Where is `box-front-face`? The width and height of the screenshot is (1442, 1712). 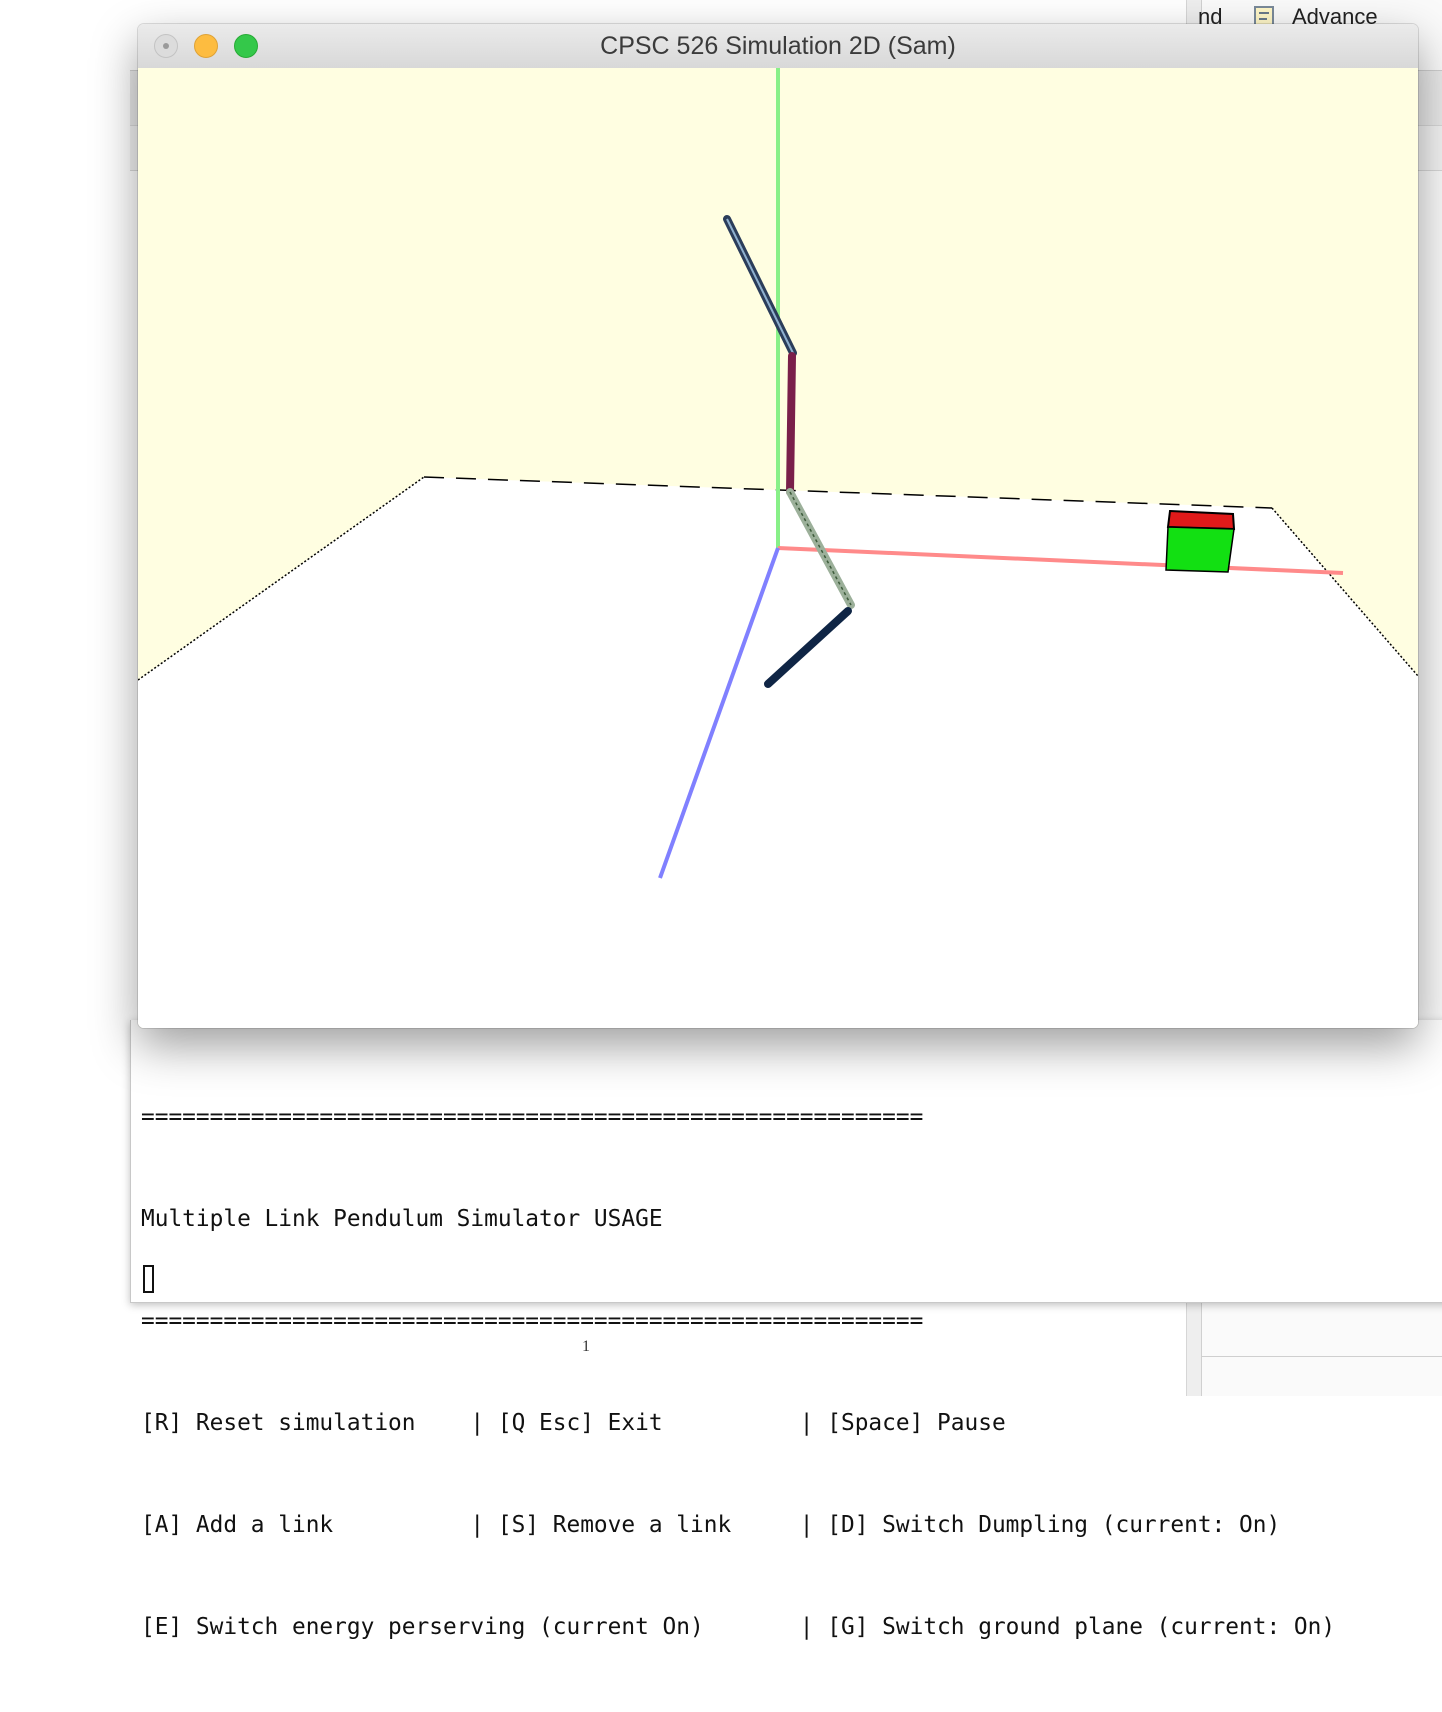
box-front-face is located at coordinates (1200, 549).